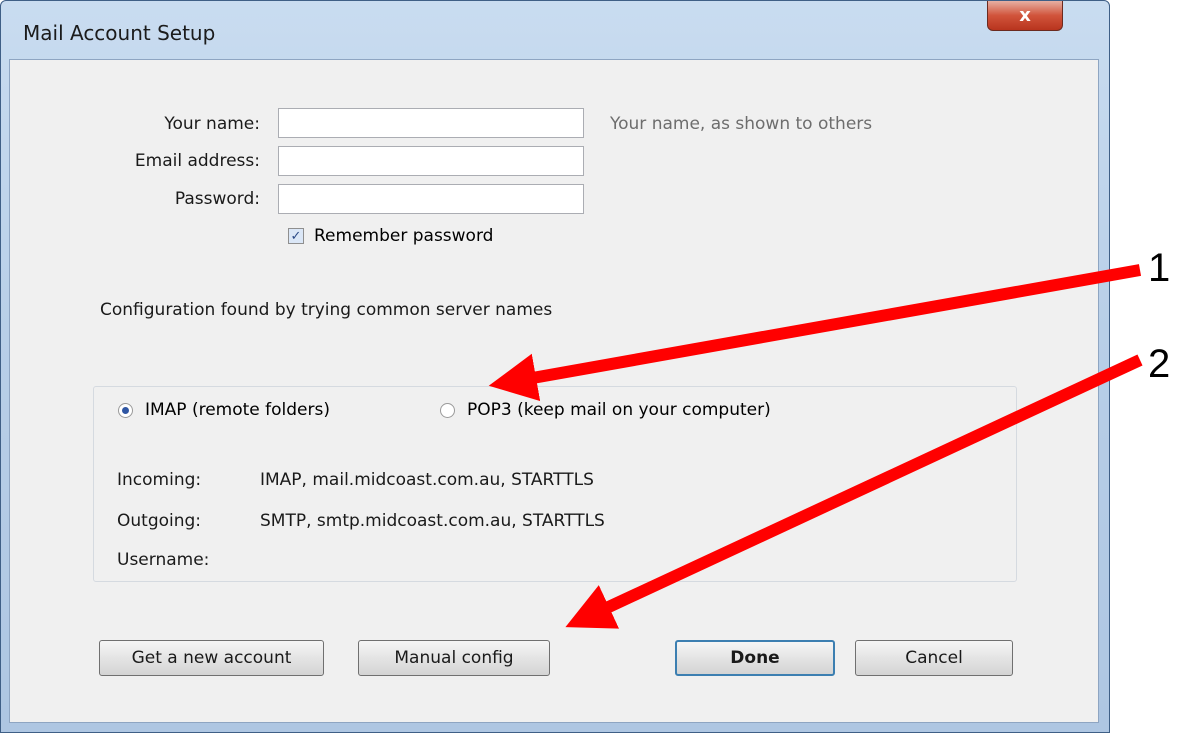 The width and height of the screenshot is (1193, 738). I want to click on remember-password-checkbox: ✓, so click(296, 236).